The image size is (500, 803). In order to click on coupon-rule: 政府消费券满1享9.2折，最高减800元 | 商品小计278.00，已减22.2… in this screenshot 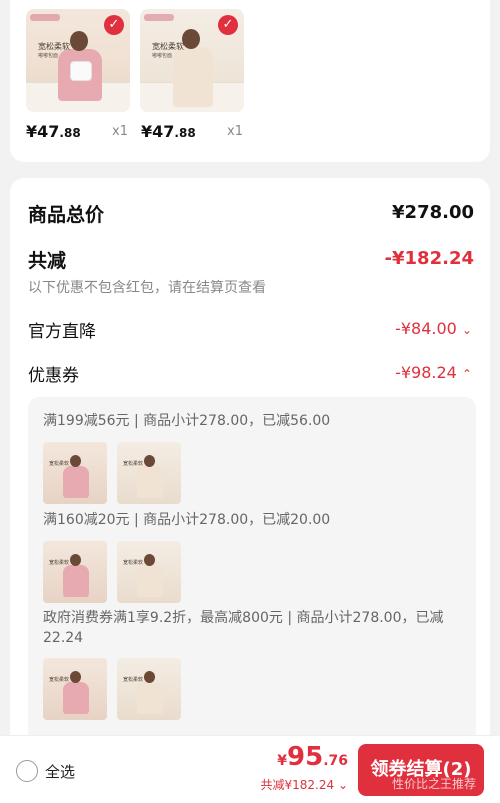, I will do `click(243, 628)`.